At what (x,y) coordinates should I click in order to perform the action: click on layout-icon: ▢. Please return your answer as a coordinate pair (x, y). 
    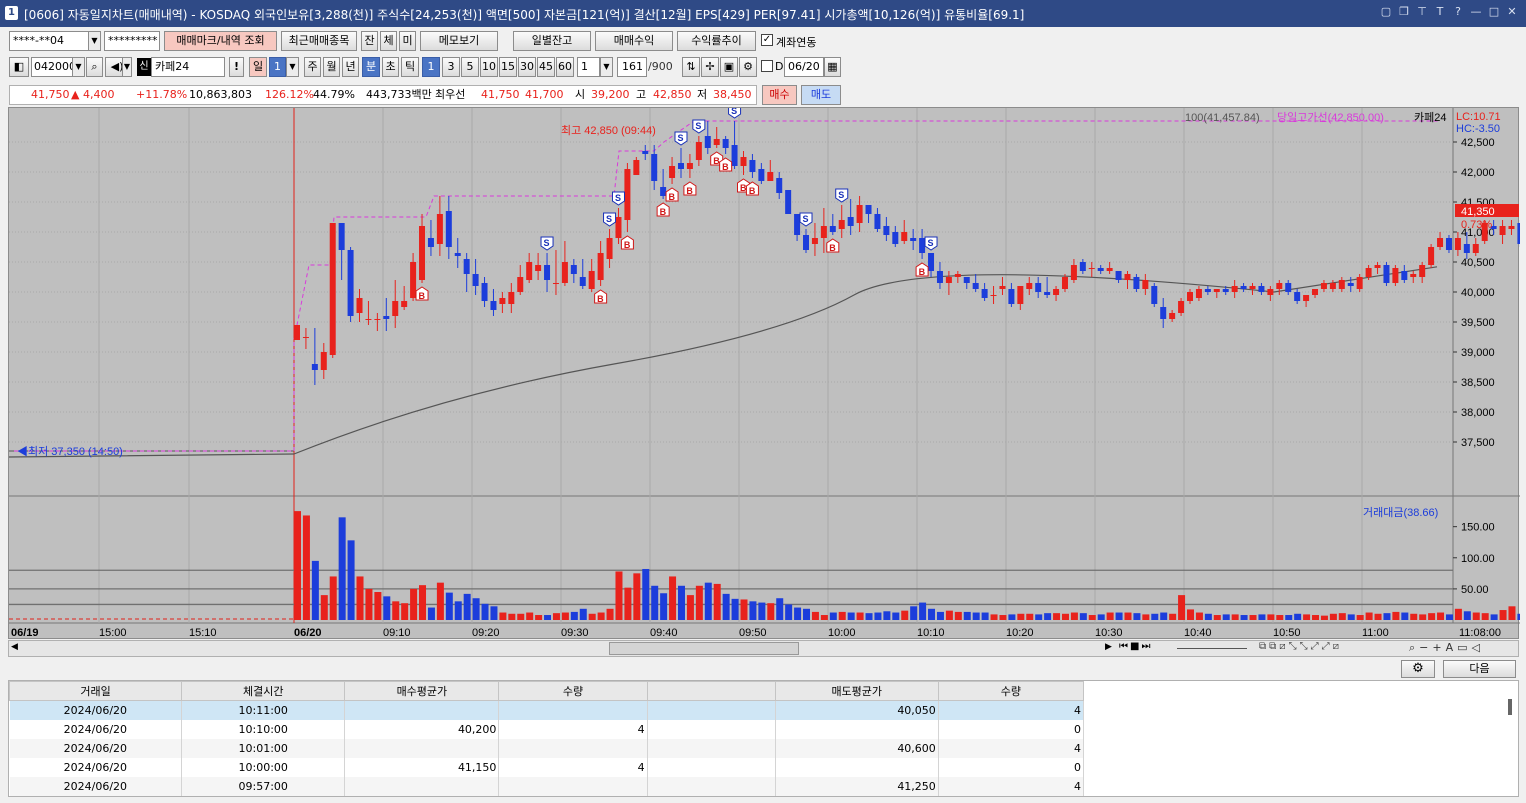
    Looking at the image, I should click on (1386, 12).